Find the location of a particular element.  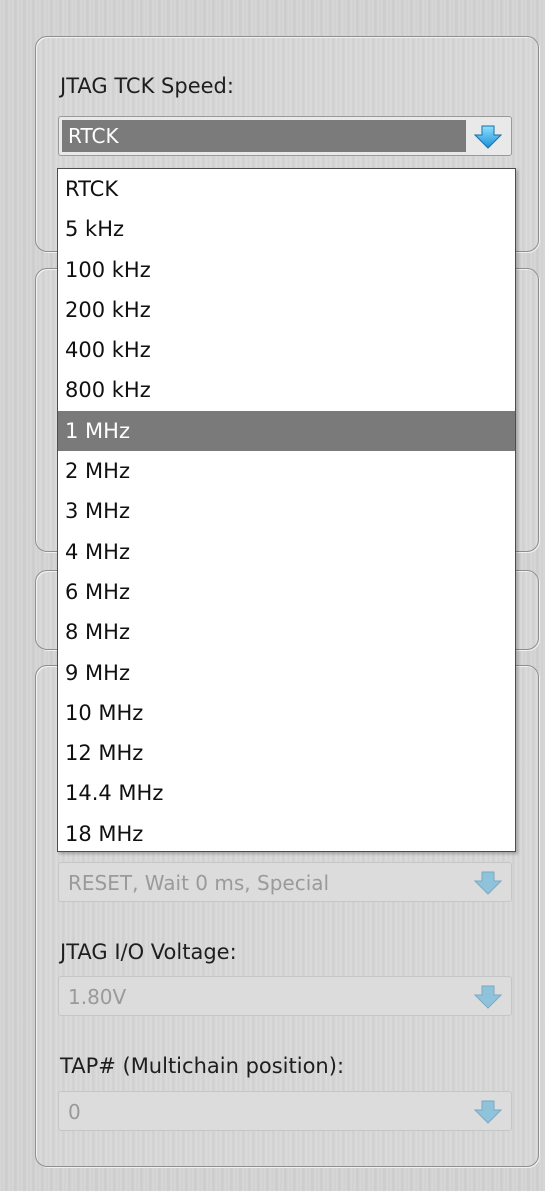

dropdown-option: 10 MHz is located at coordinates (286, 713).